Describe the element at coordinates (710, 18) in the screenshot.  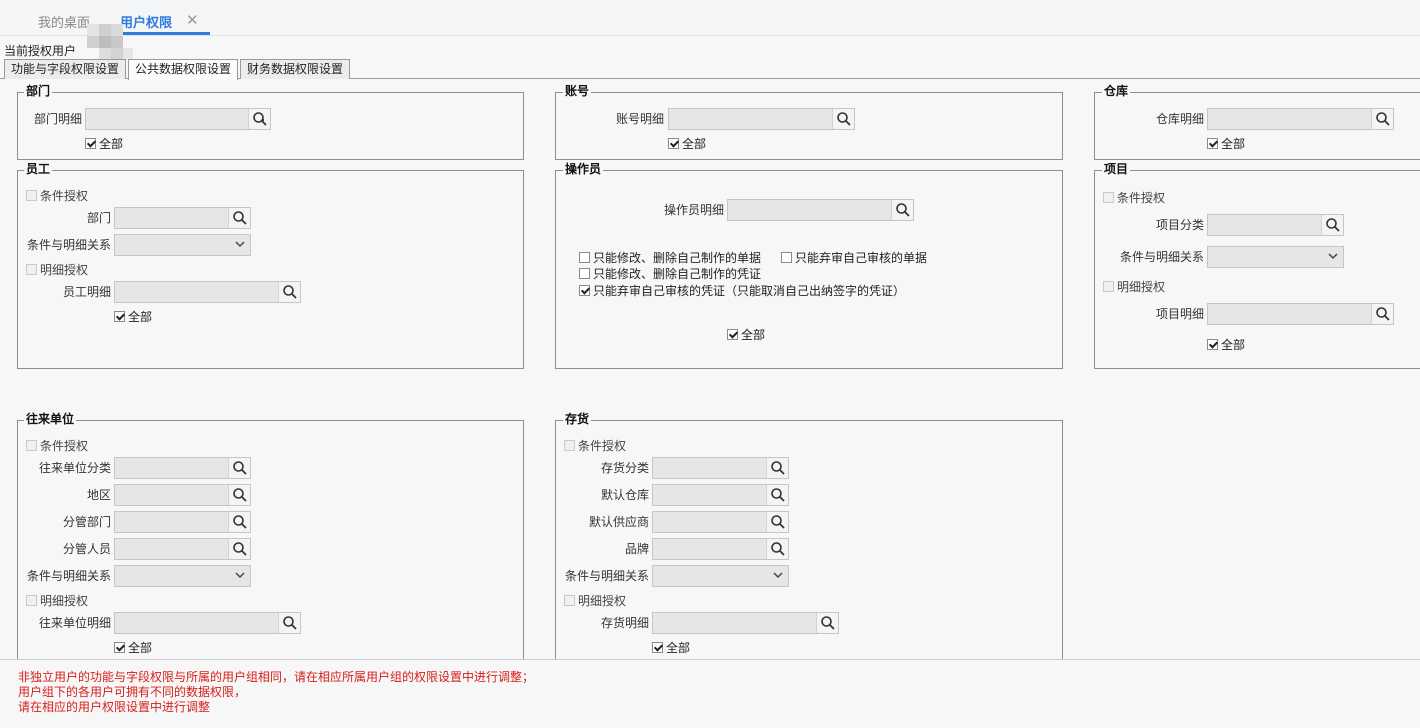
I see `top-tab-bar` at that location.